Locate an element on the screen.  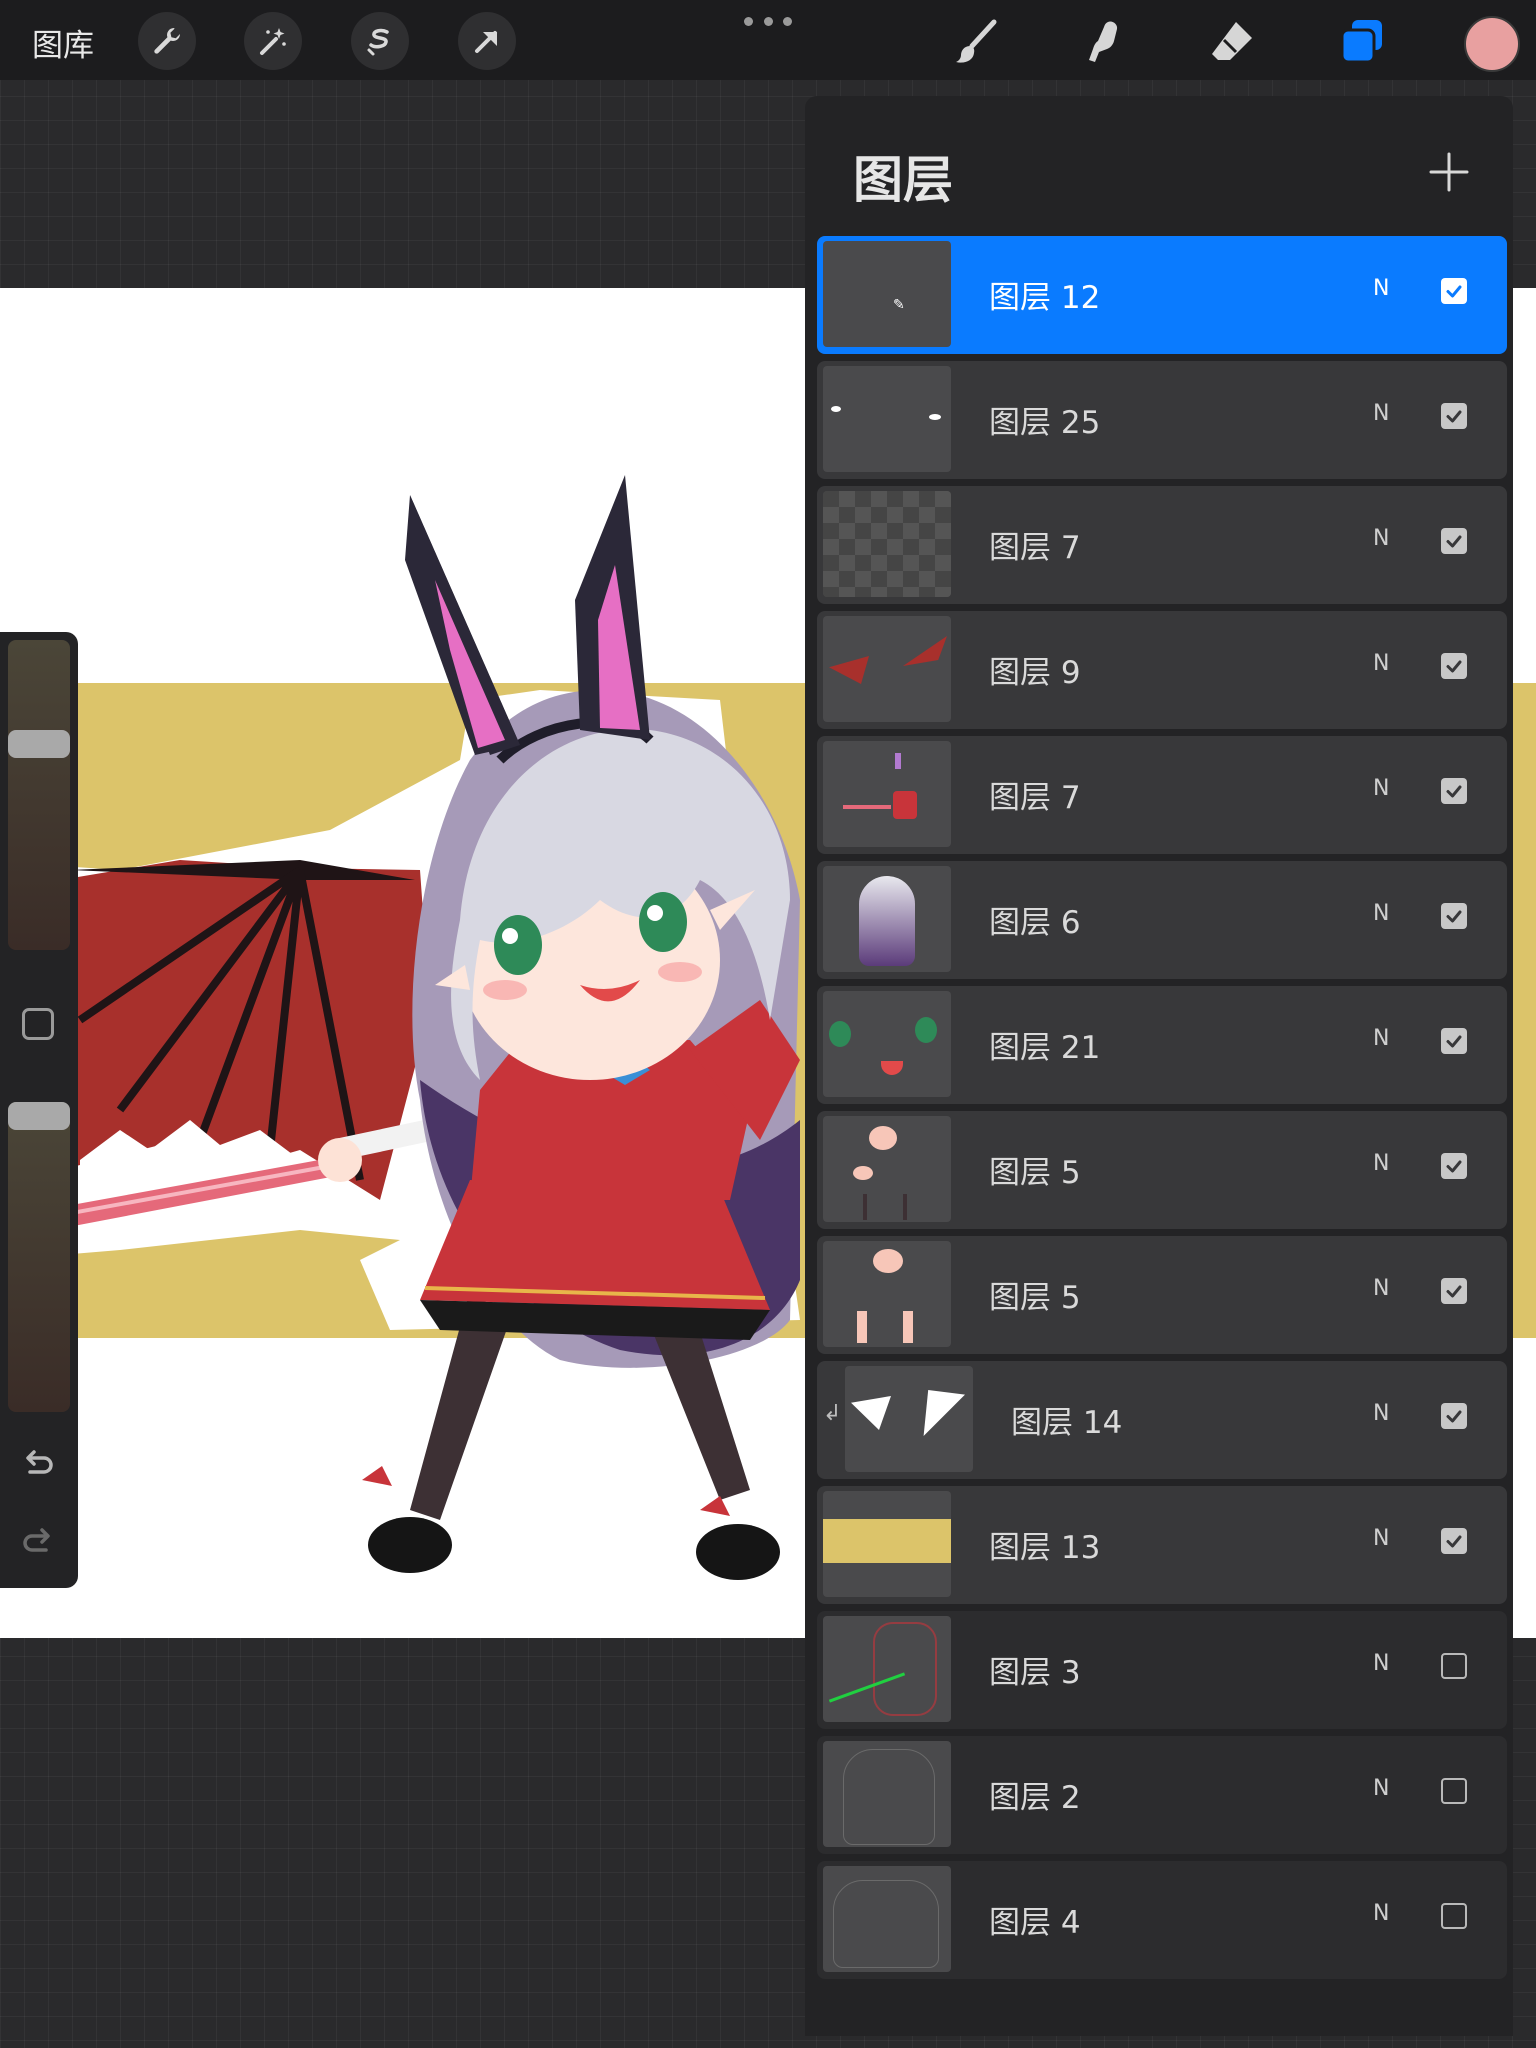
top-toolbar: 图库 is located at coordinates (768, 40).